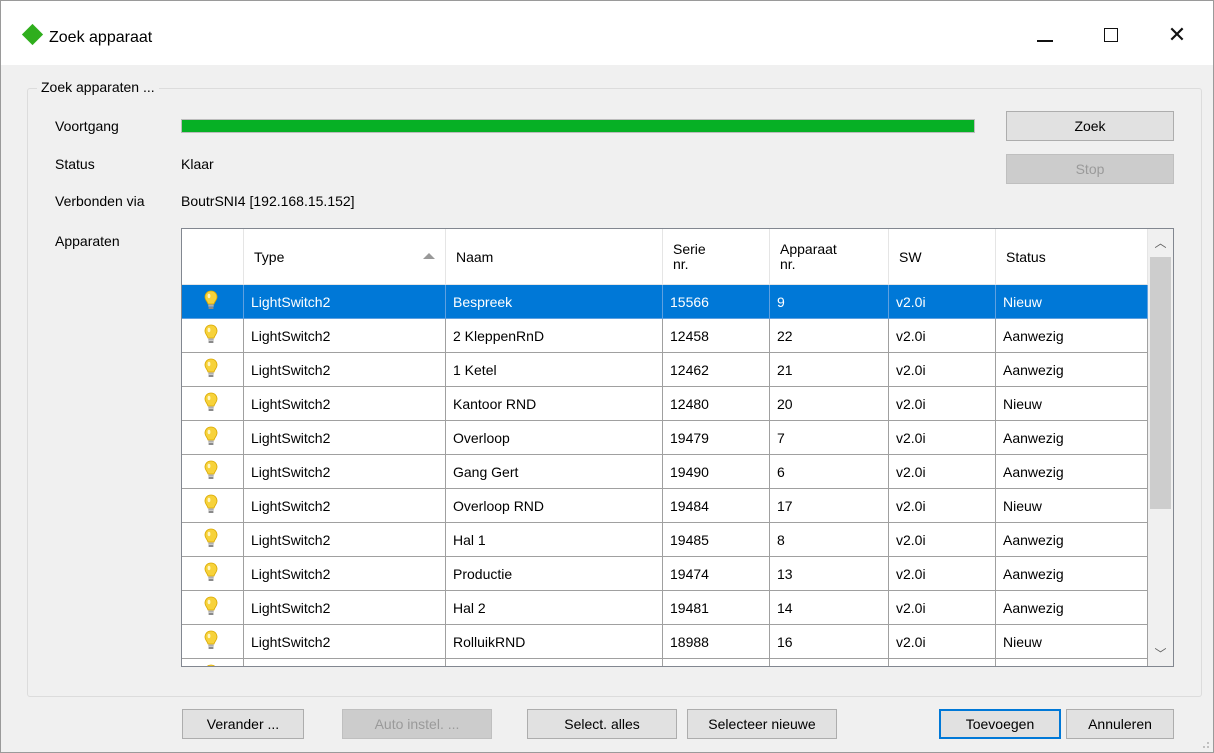 This screenshot has height=753, width=1214. I want to click on cell-device-nr: 20, so click(829, 404).